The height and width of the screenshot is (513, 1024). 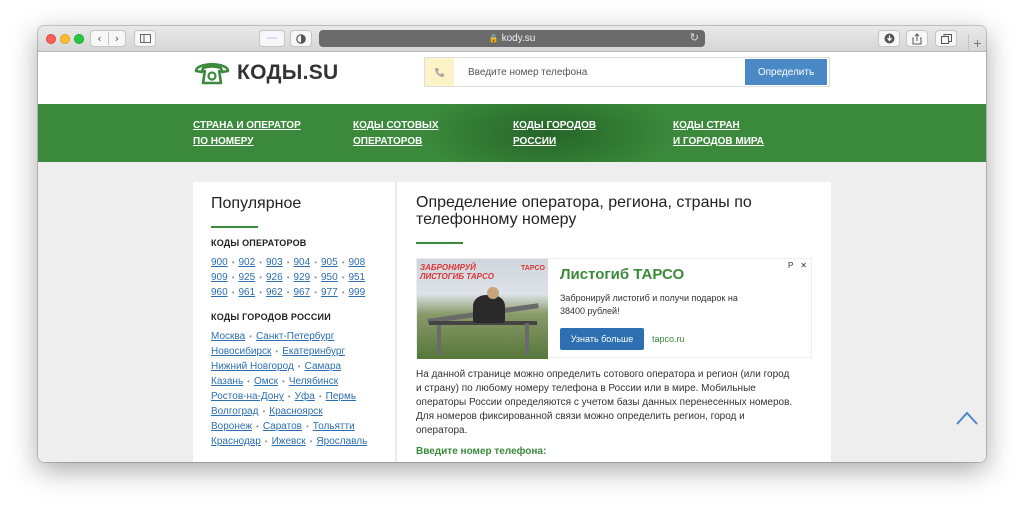 I want to click on address-bar: 🔒 kody.su ↻, so click(x=512, y=38).